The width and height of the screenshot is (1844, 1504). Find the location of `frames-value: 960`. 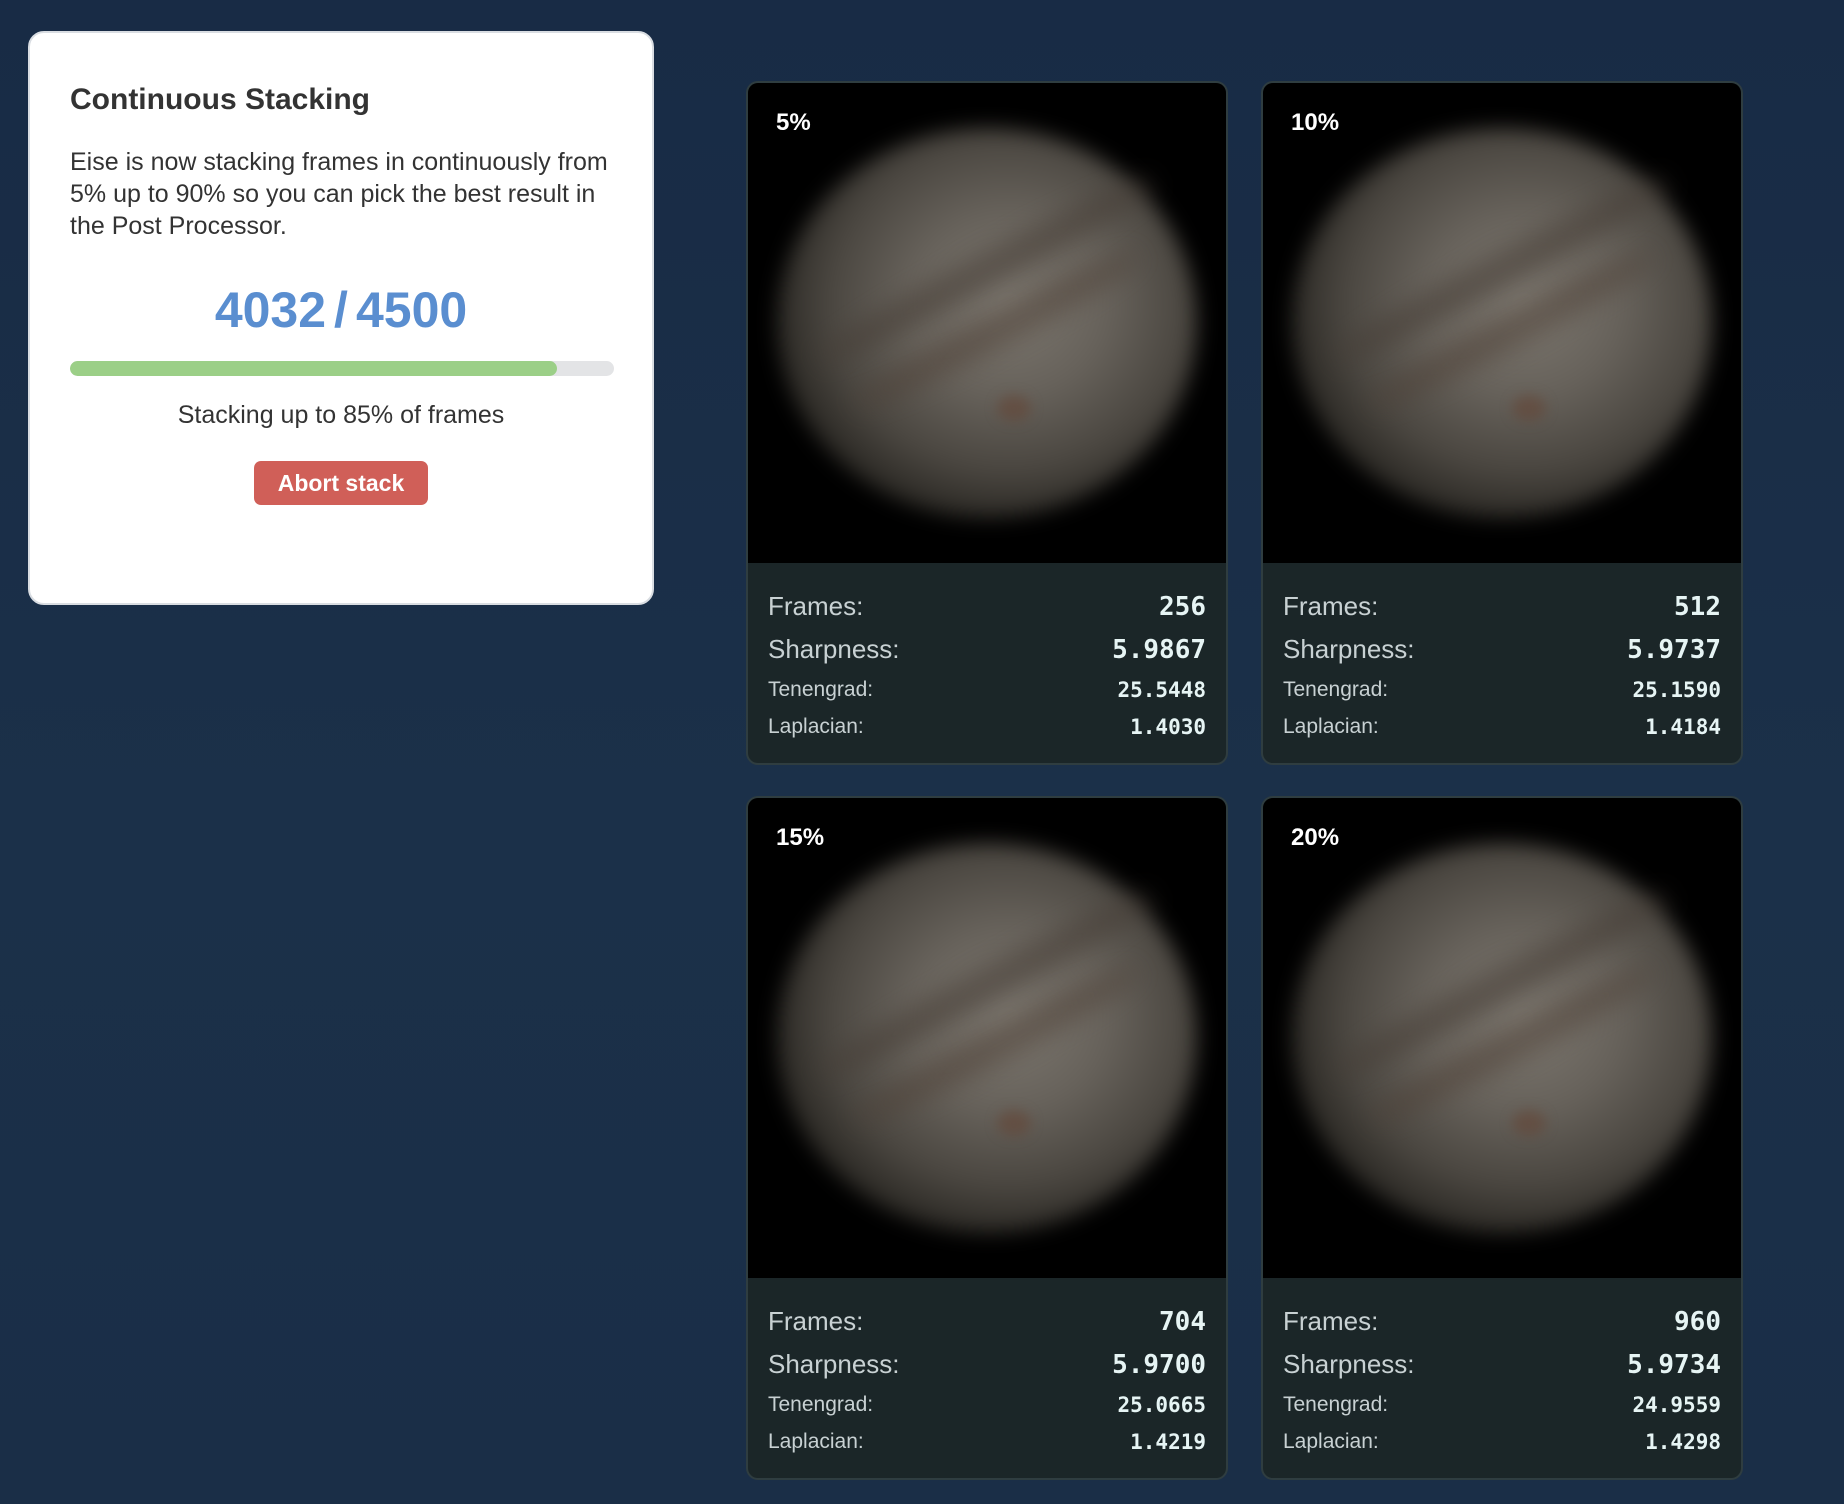

frames-value: 960 is located at coordinates (1697, 1321).